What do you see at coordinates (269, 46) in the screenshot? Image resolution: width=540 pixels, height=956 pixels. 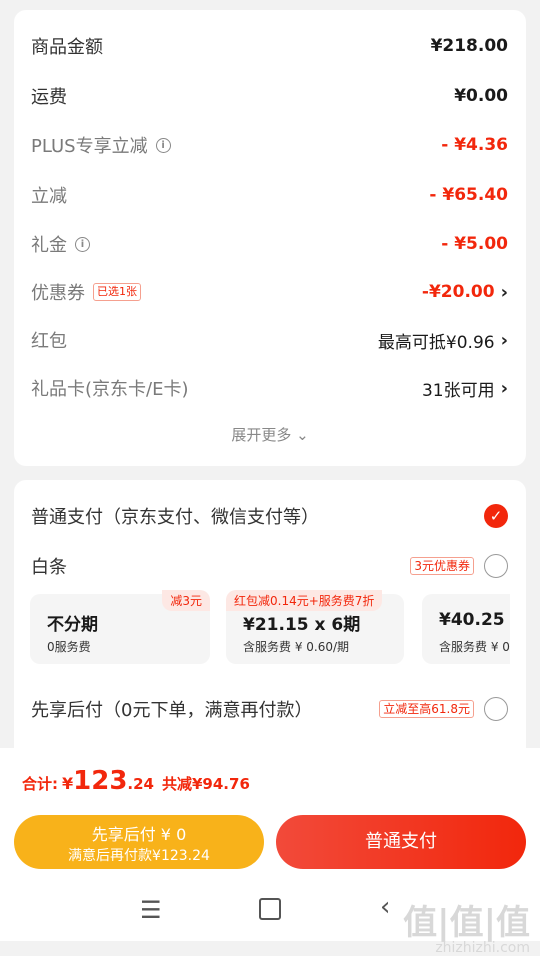 I see `goods-amount-row: 商品金额 ¥218.00` at bounding box center [269, 46].